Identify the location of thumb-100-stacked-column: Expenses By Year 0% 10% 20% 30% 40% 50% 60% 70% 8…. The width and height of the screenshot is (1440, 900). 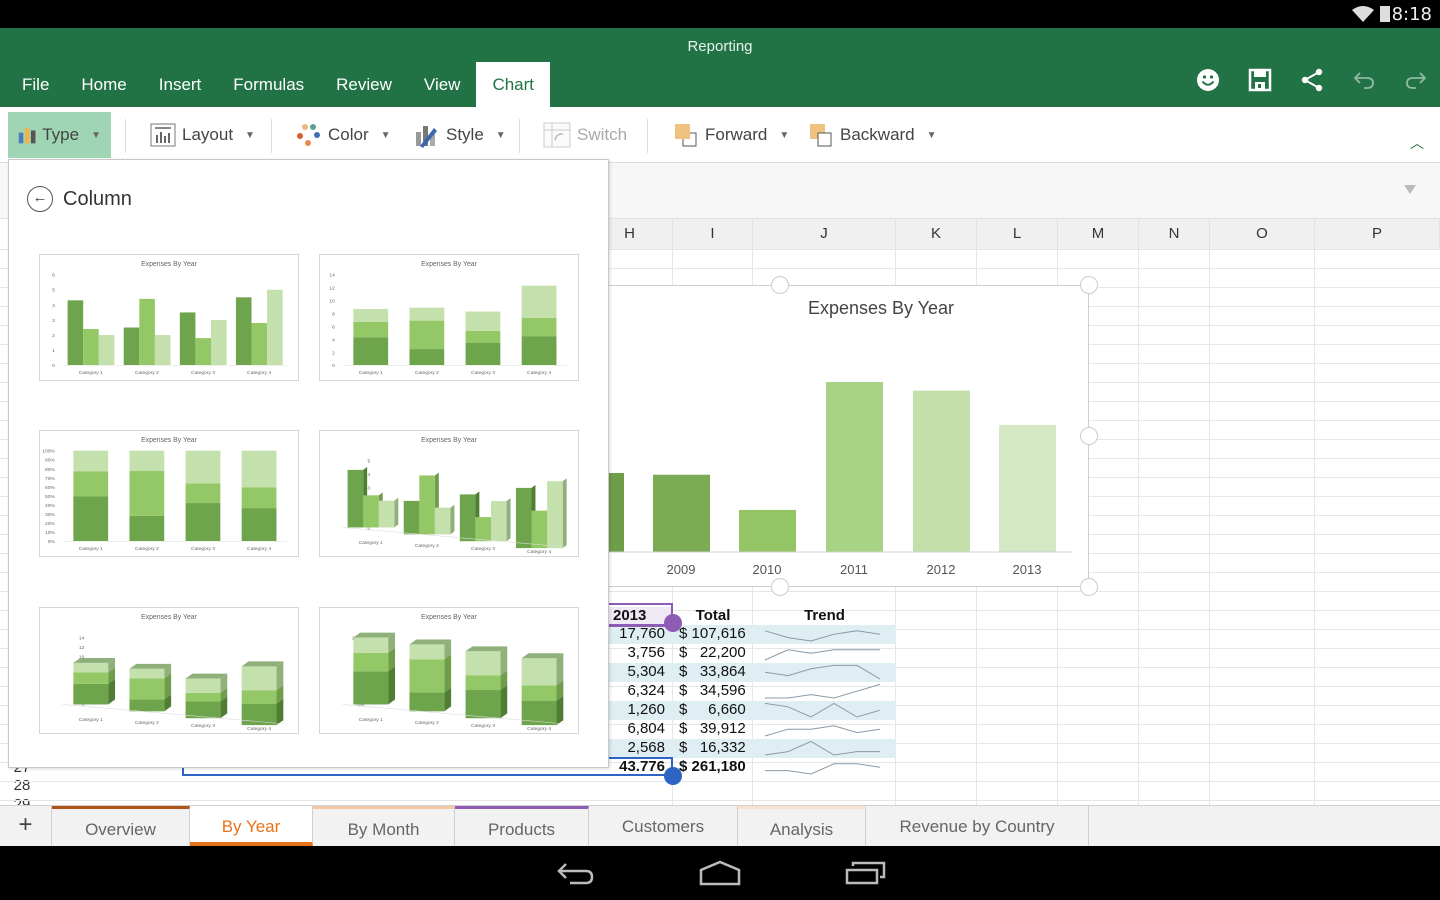
(169, 493).